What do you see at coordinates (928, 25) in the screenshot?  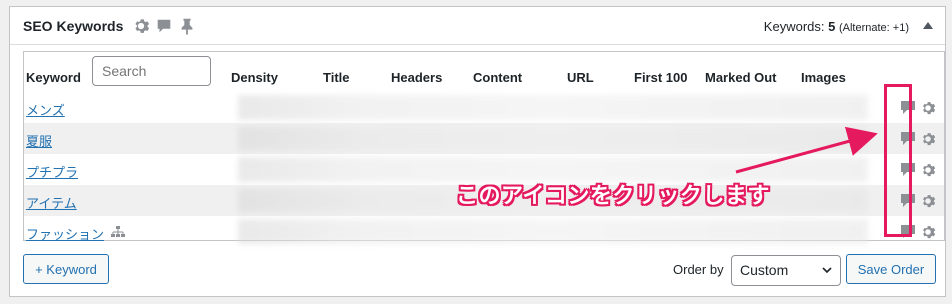 I see `collapse-toggle-icon` at bounding box center [928, 25].